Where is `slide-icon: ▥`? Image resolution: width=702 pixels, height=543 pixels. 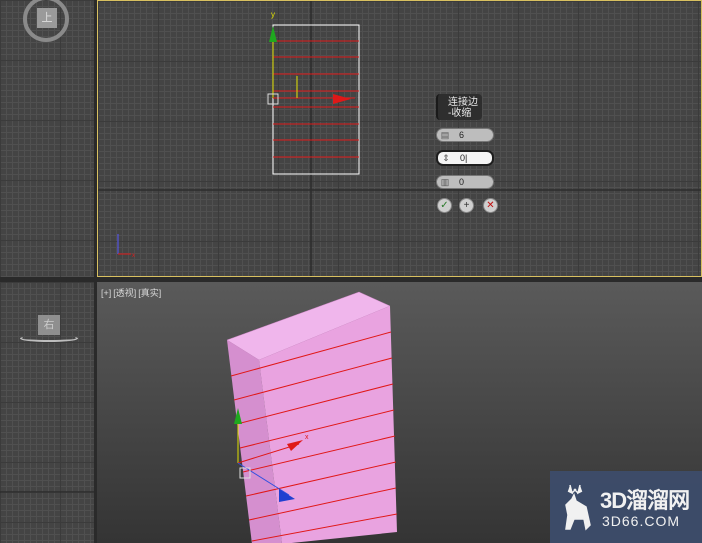
slide-icon: ▥ is located at coordinates (445, 182).